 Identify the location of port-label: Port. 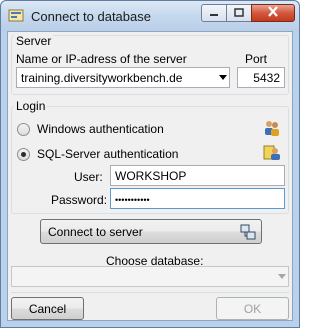
(256, 59).